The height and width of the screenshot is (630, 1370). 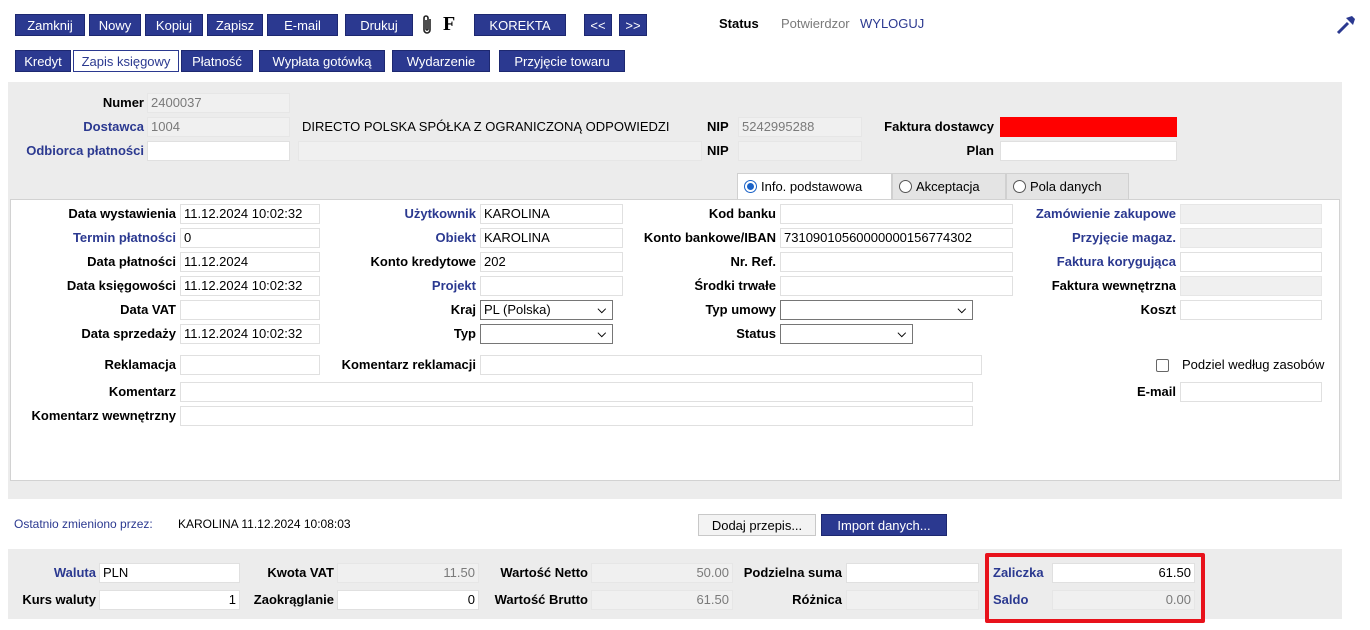 What do you see at coordinates (169, 573) in the screenshot?
I see `waluta-field: PLN` at bounding box center [169, 573].